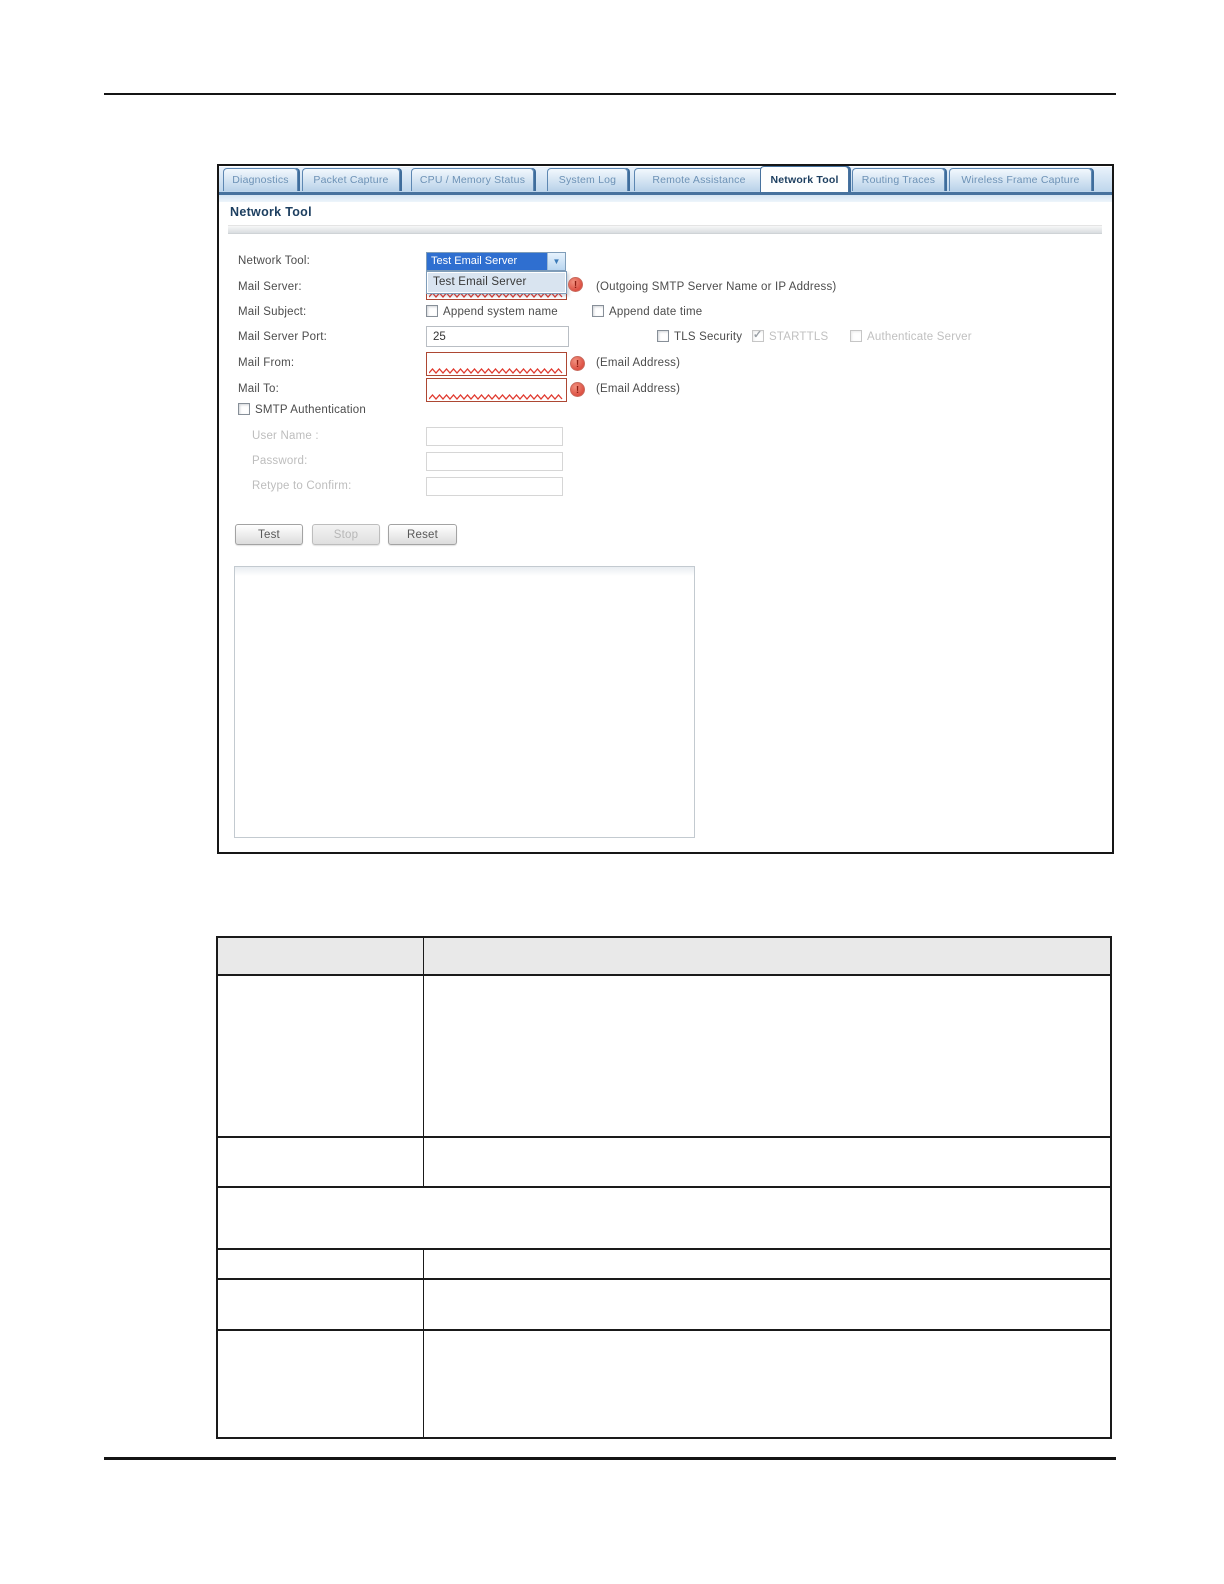  Describe the element at coordinates (274, 261) in the screenshot. I see `network-tool-label: Network Tool:` at that location.